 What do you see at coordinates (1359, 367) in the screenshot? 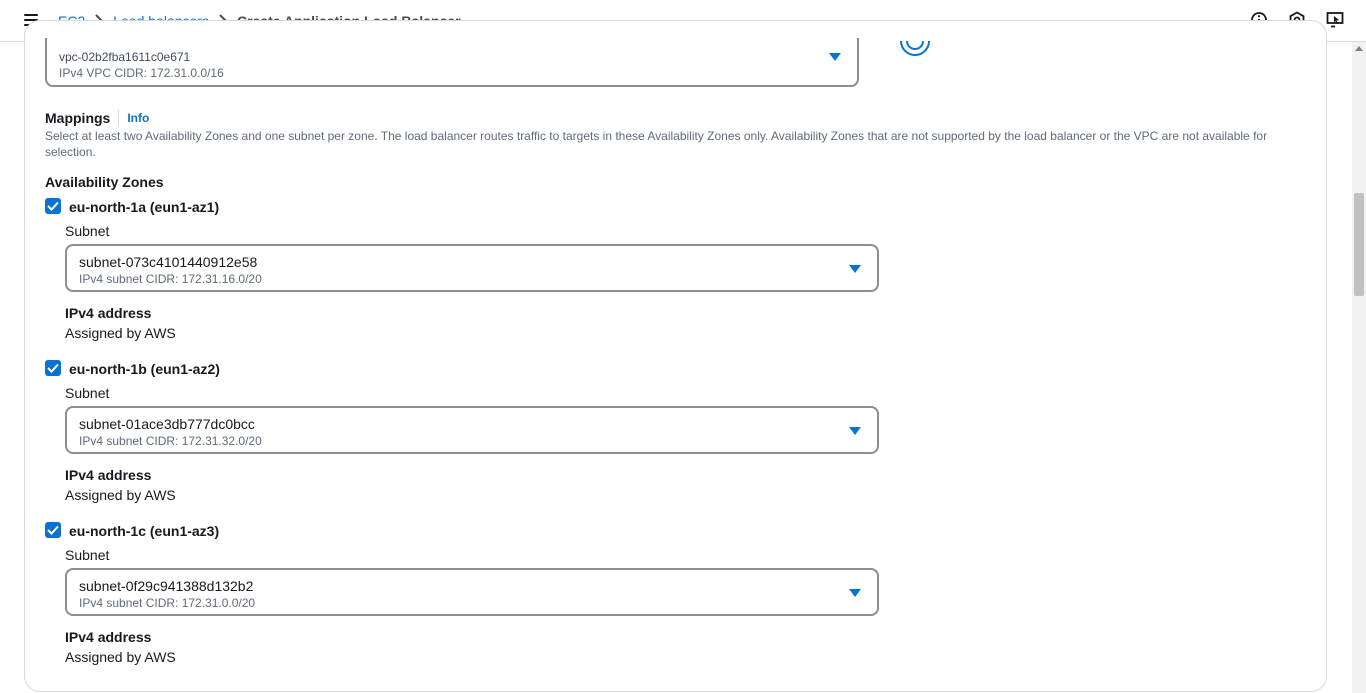
I see `scrollbar` at bounding box center [1359, 367].